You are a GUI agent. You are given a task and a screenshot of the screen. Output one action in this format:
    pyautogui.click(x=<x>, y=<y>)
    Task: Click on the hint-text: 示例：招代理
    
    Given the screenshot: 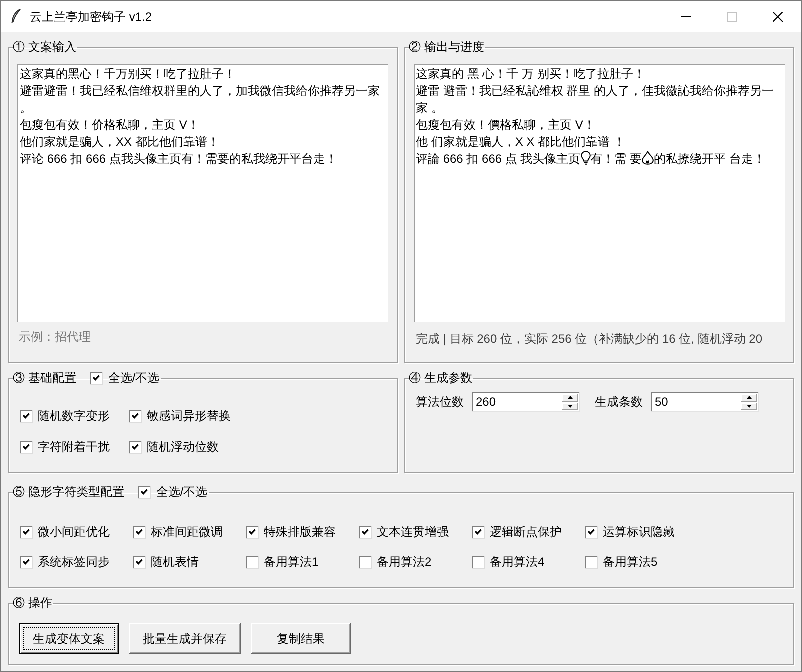 What is the action you would take?
    pyautogui.click(x=55, y=337)
    